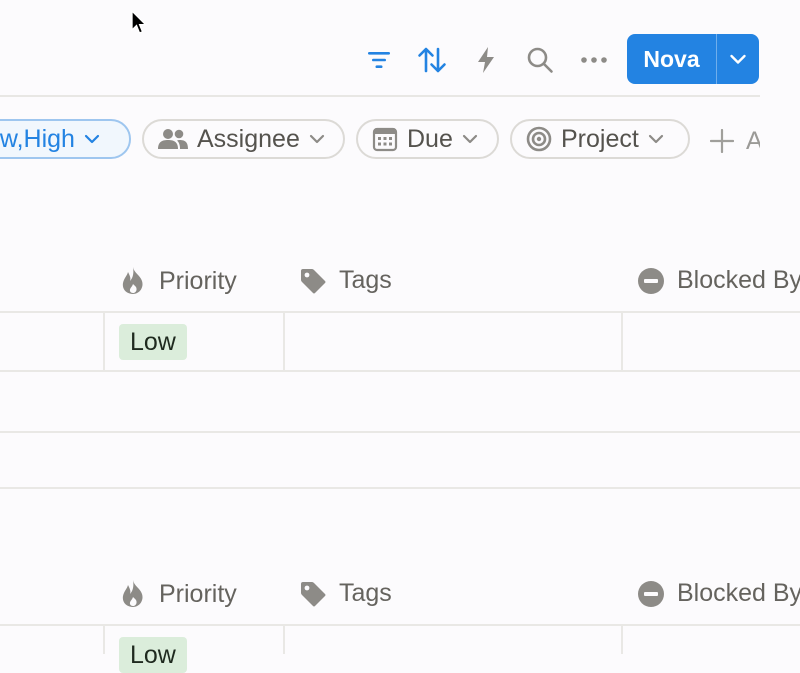  I want to click on new-dropdown-button, so click(738, 59).